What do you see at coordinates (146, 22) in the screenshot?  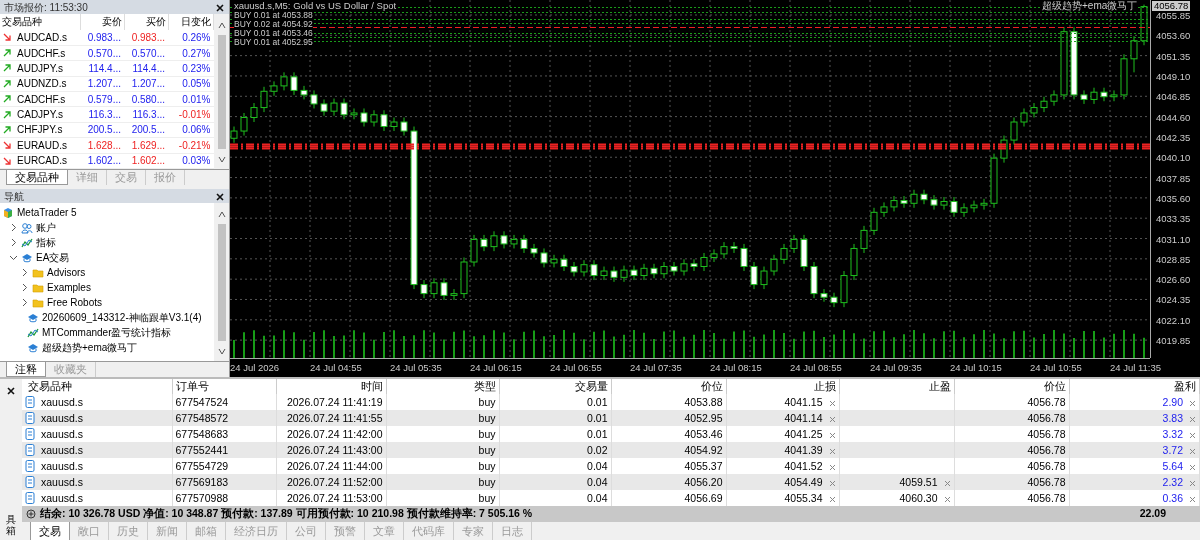 I see `column-header: 买价` at bounding box center [146, 22].